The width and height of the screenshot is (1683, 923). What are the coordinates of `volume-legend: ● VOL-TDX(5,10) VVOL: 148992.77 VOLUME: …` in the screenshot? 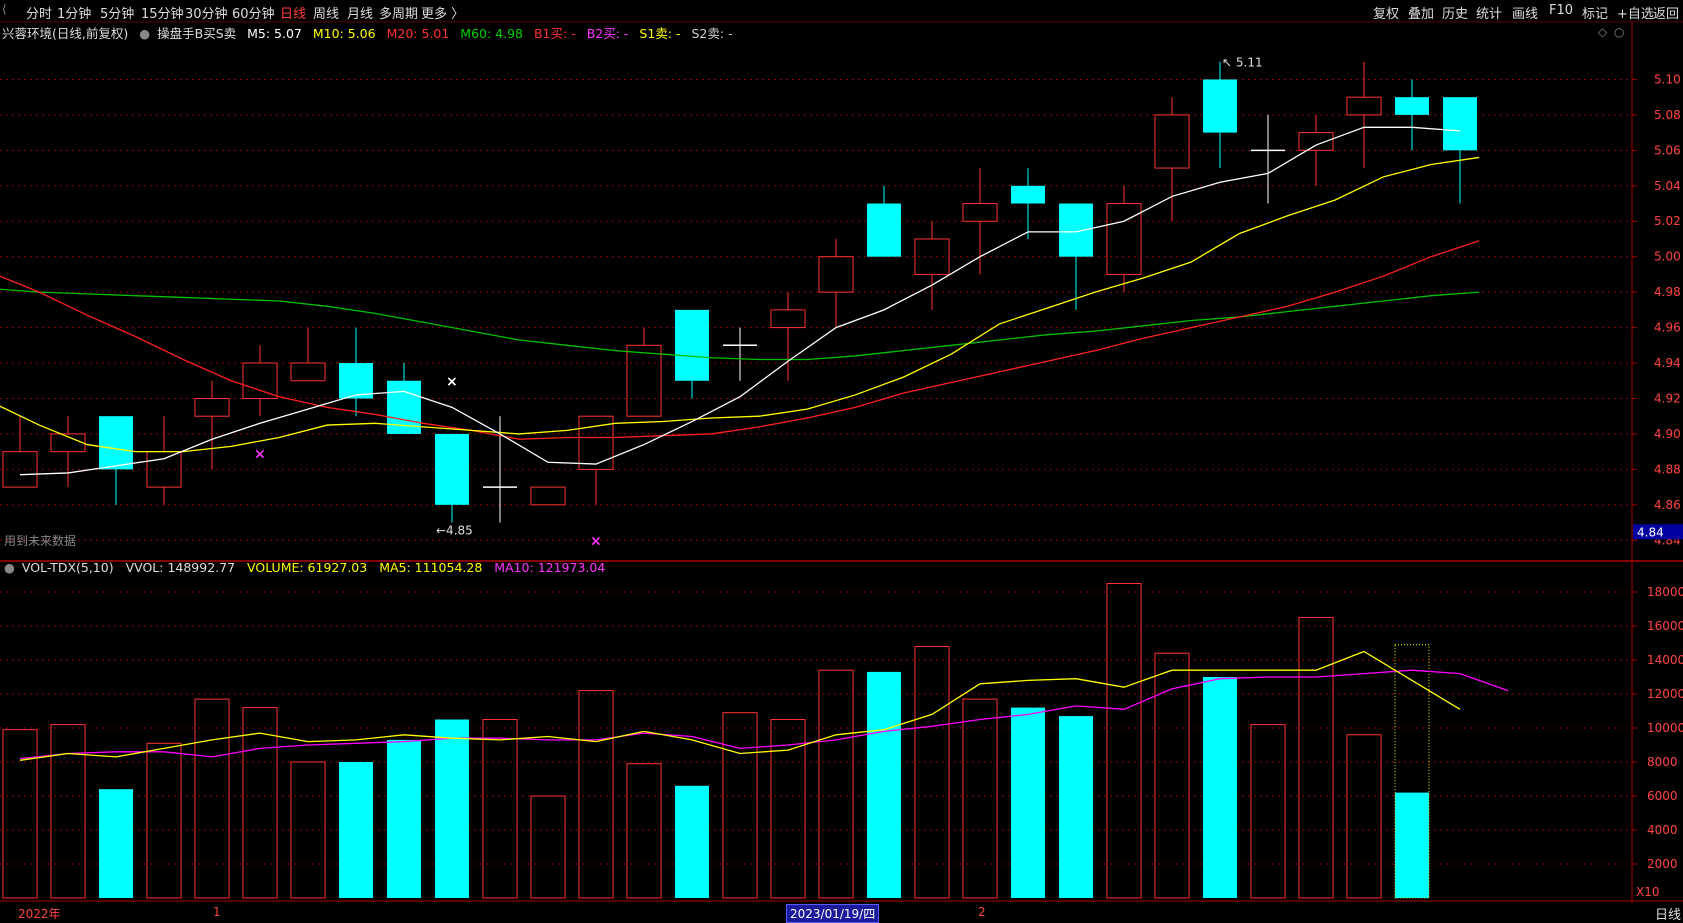 It's located at (308, 567).